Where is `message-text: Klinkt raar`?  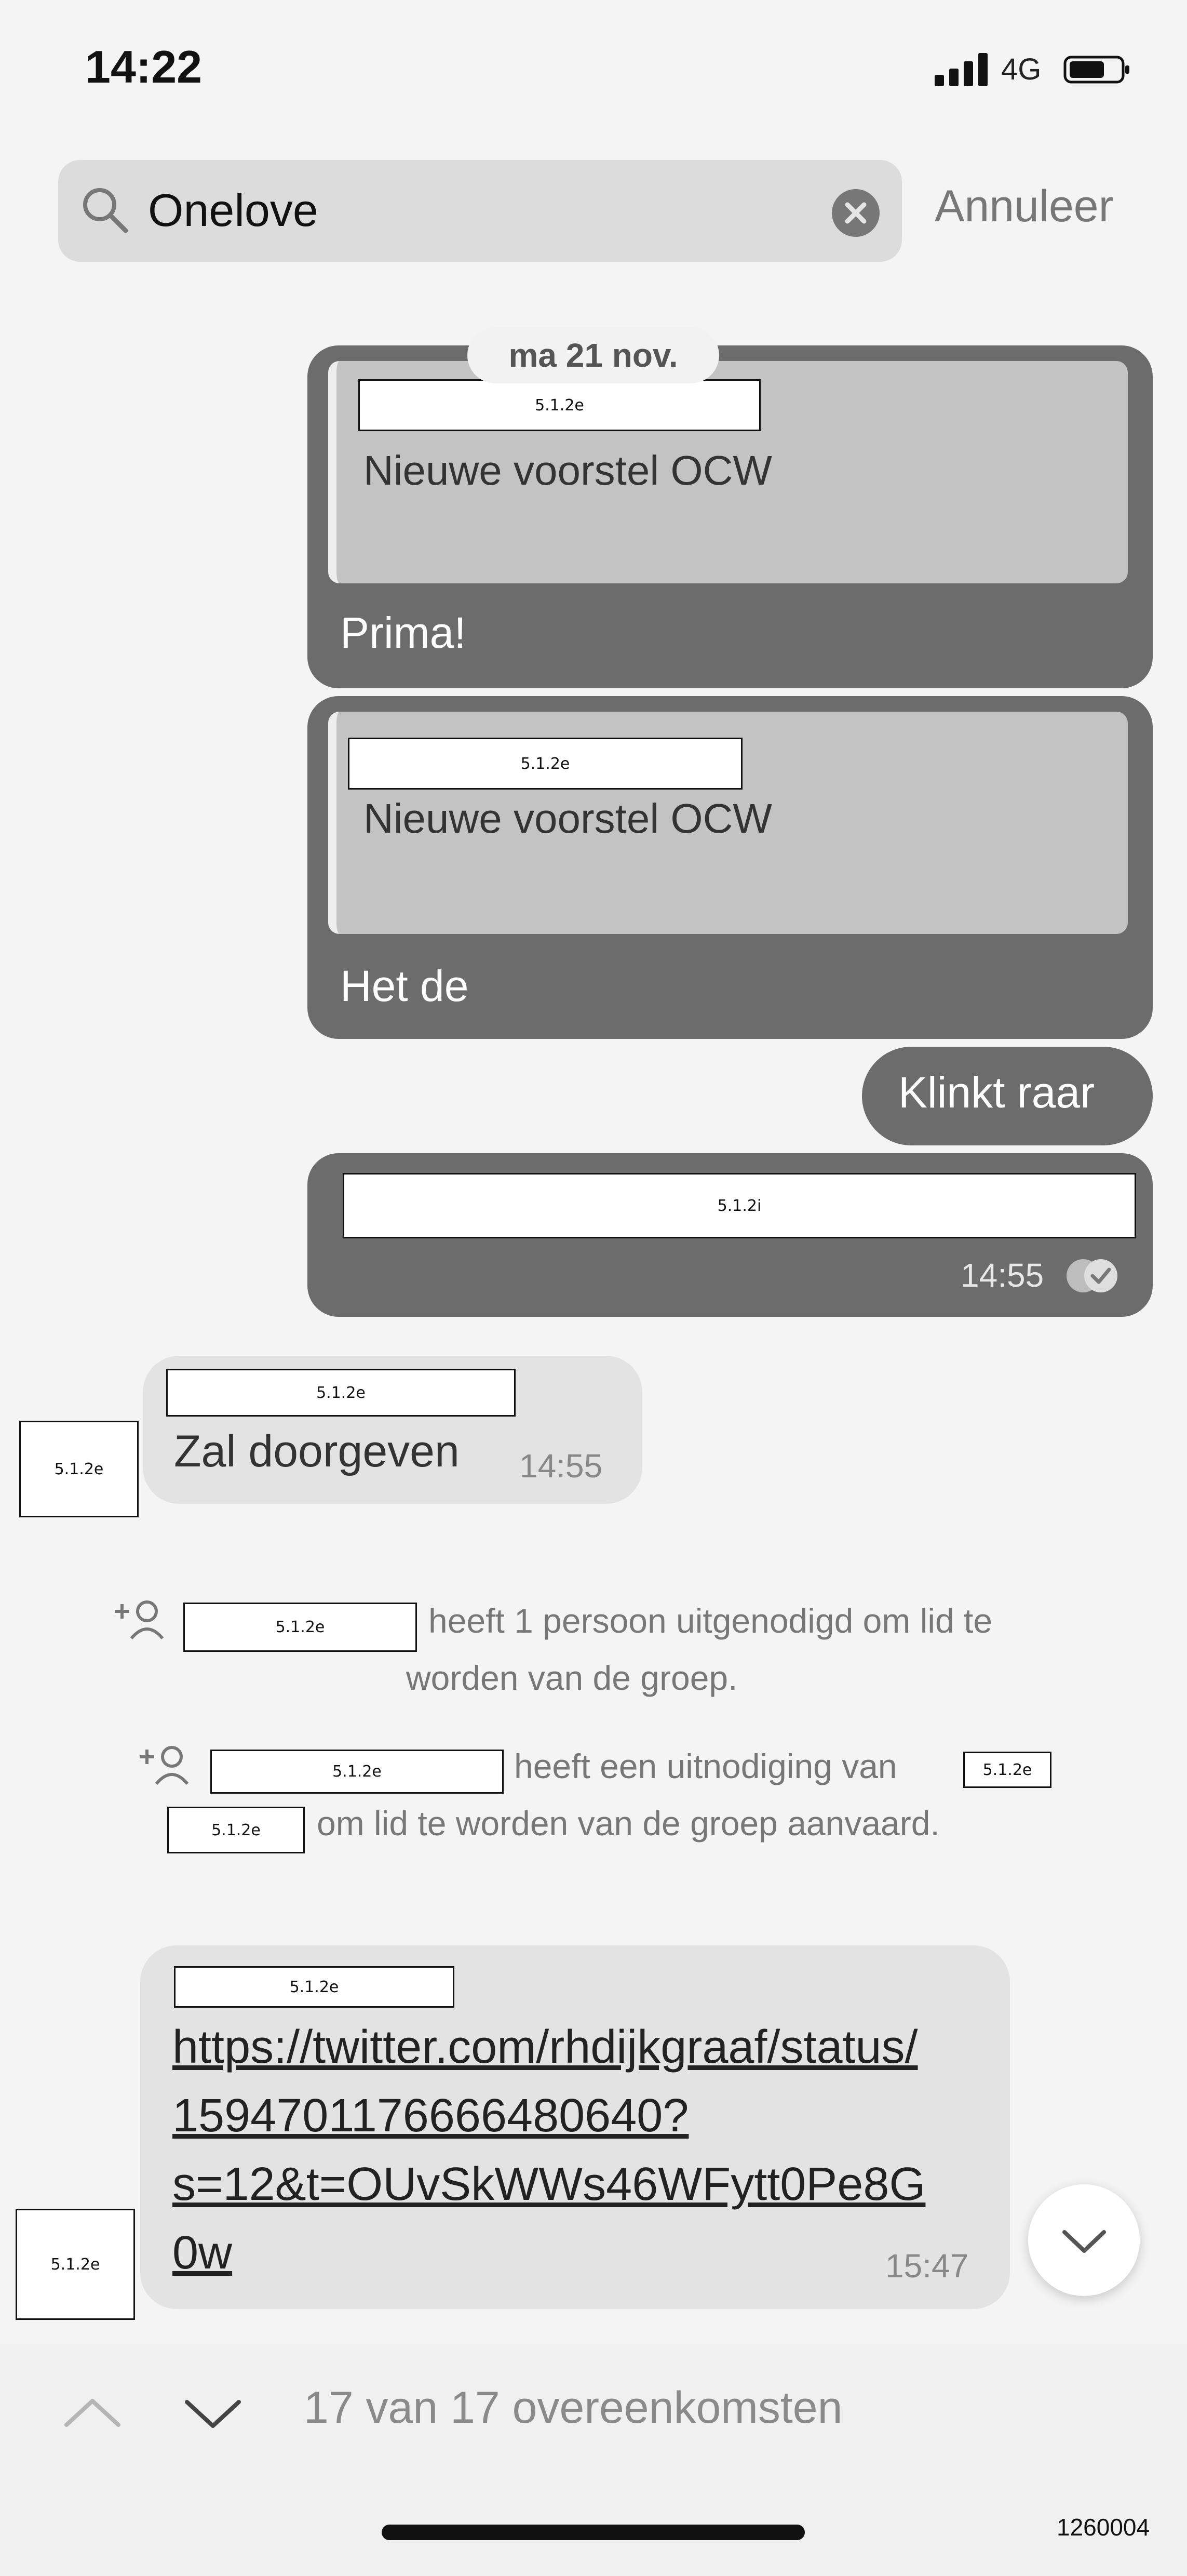
message-text: Klinkt raar is located at coordinates (996, 1092).